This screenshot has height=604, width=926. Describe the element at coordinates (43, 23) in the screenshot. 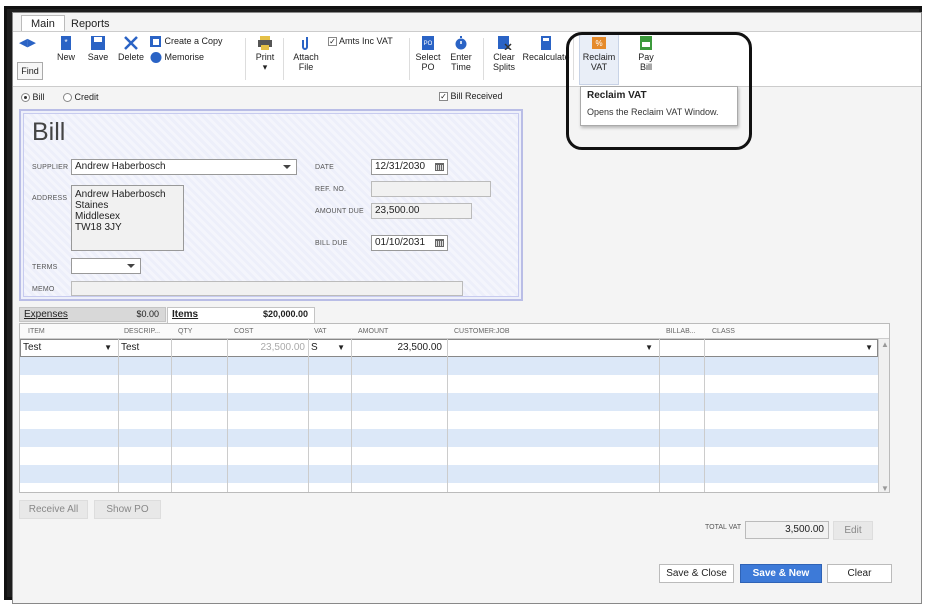

I see `tab-main: Main` at that location.